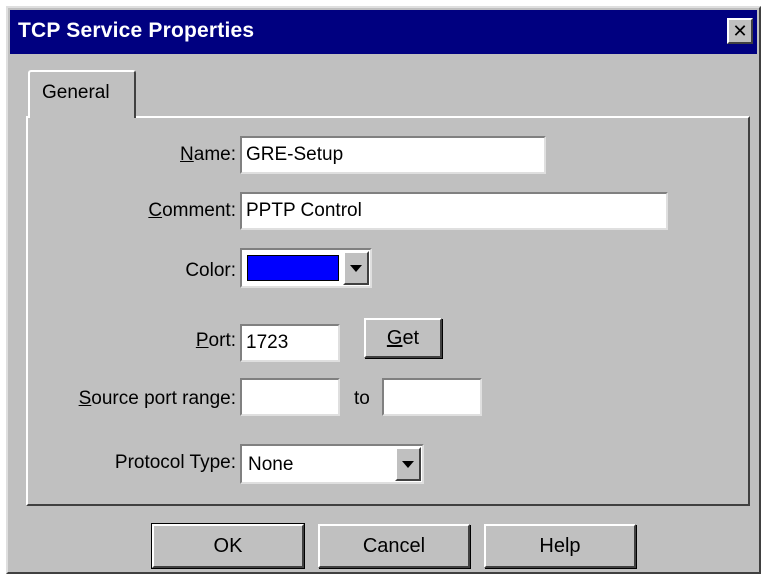  Describe the element at coordinates (210, 270) in the screenshot. I see `color-label: Color:` at that location.